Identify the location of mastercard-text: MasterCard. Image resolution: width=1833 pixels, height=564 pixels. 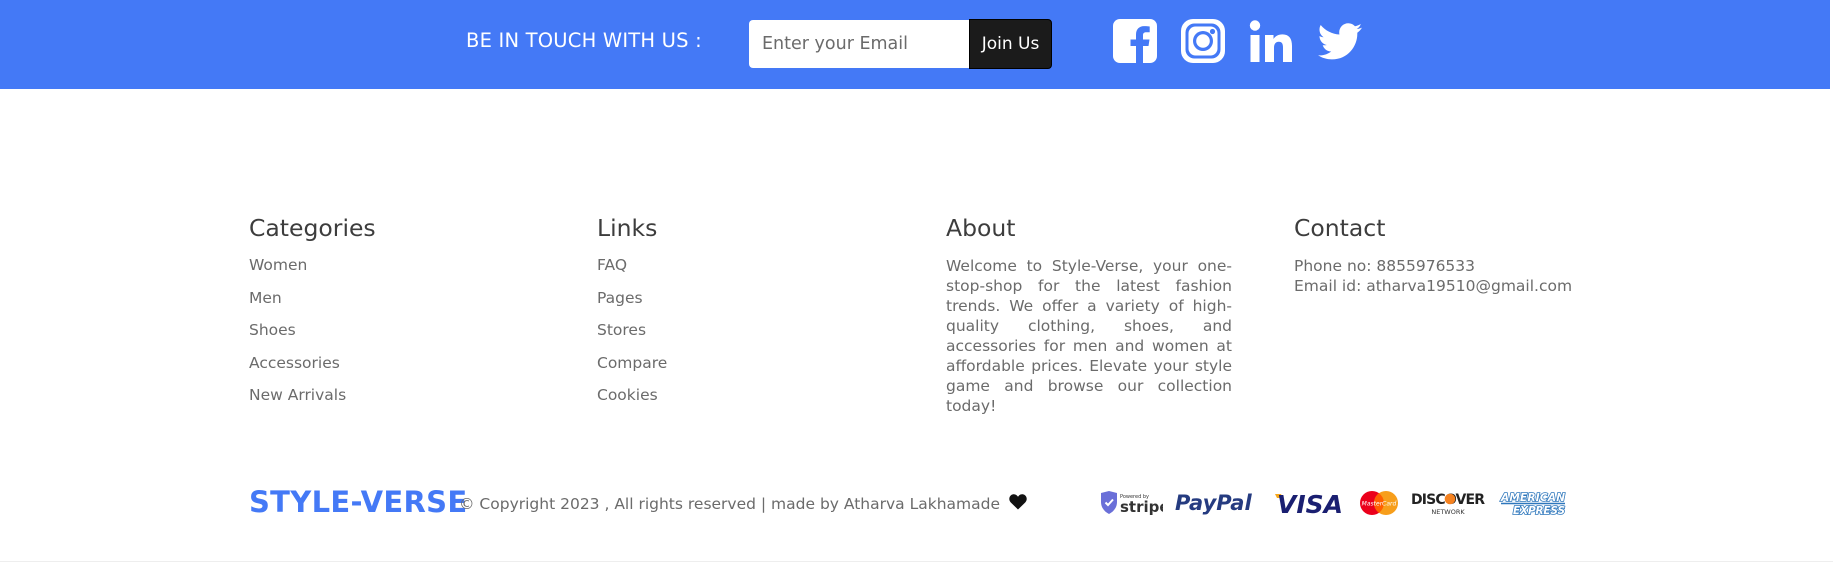
(1379, 504).